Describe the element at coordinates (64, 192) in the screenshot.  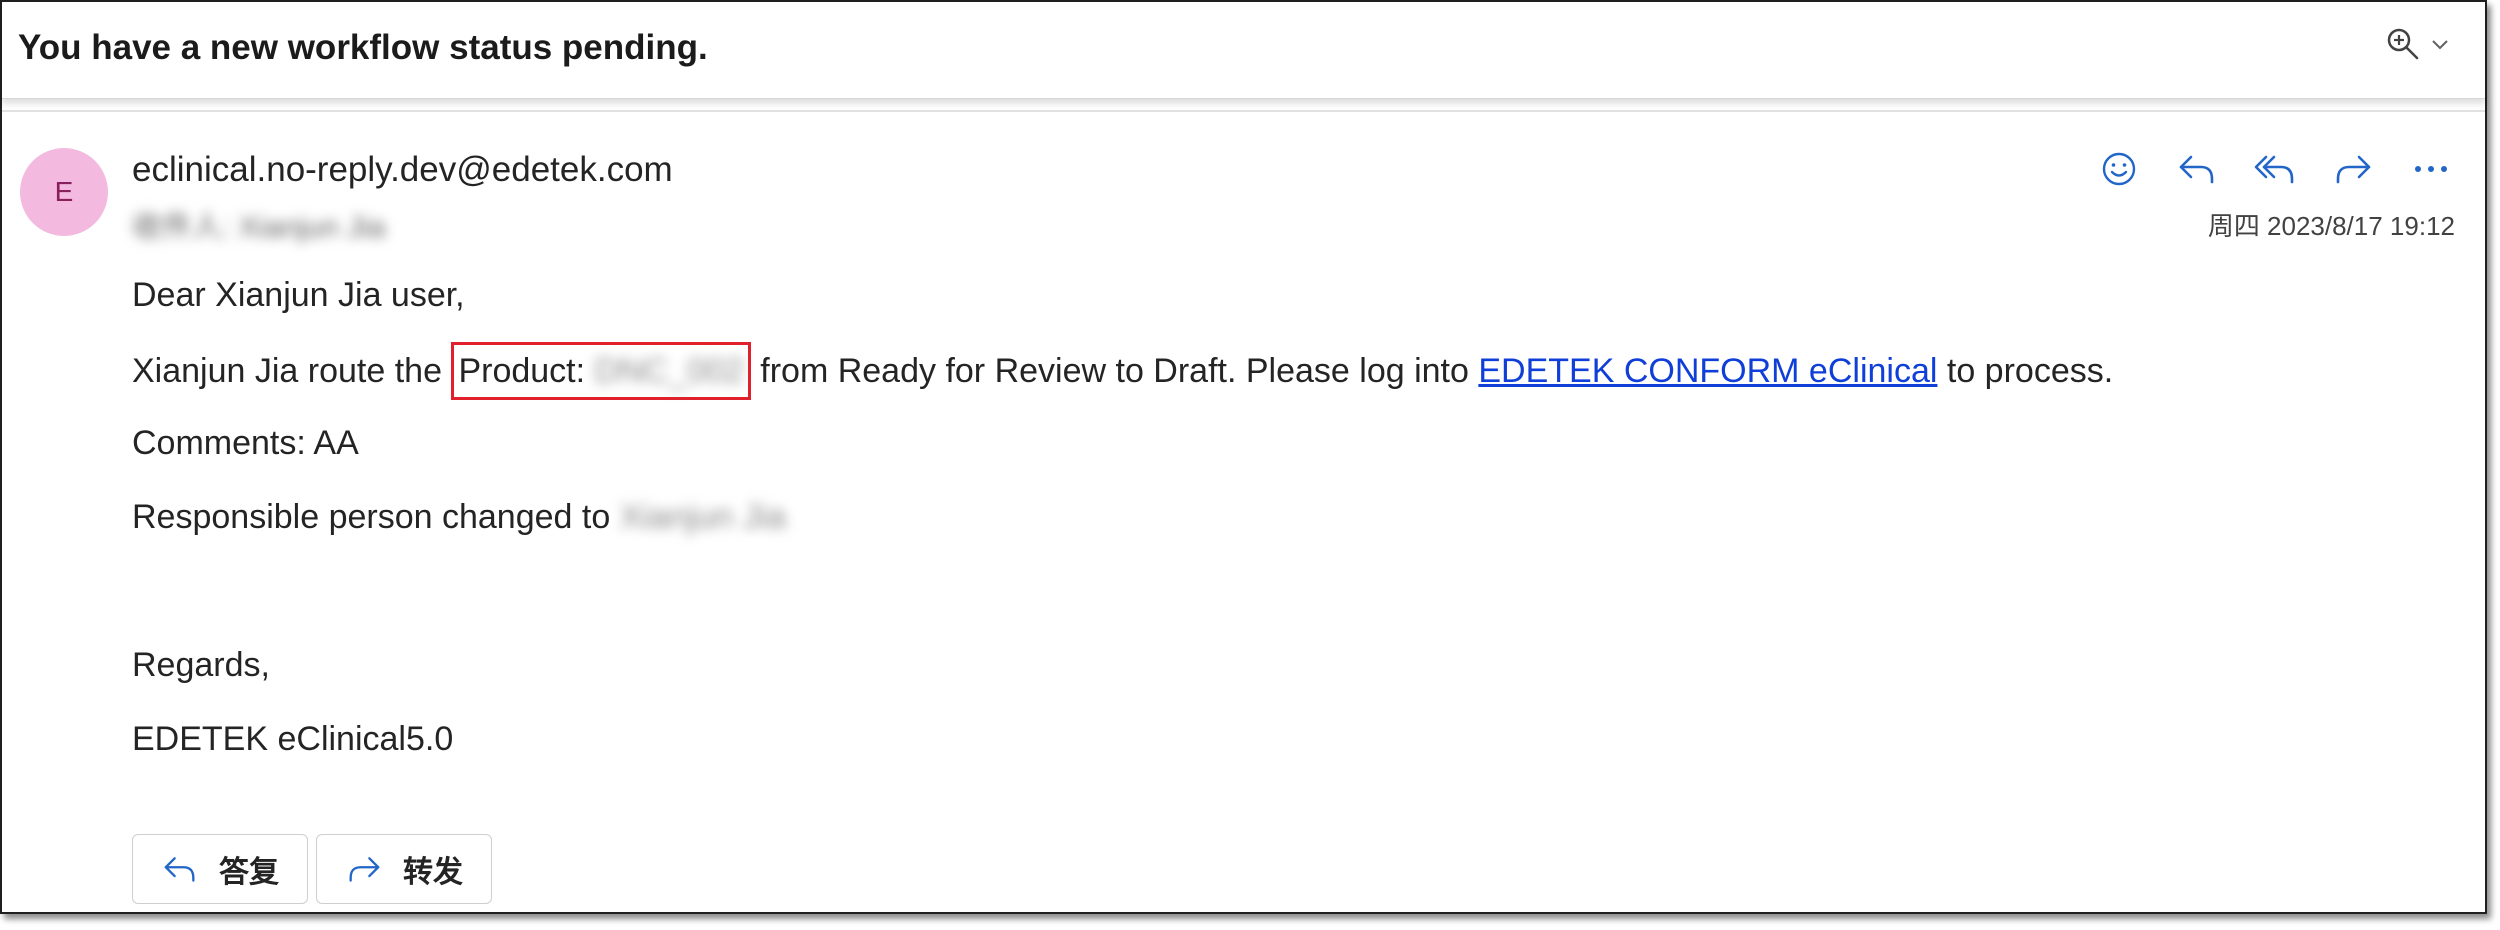
I see `avatar: E` at that location.